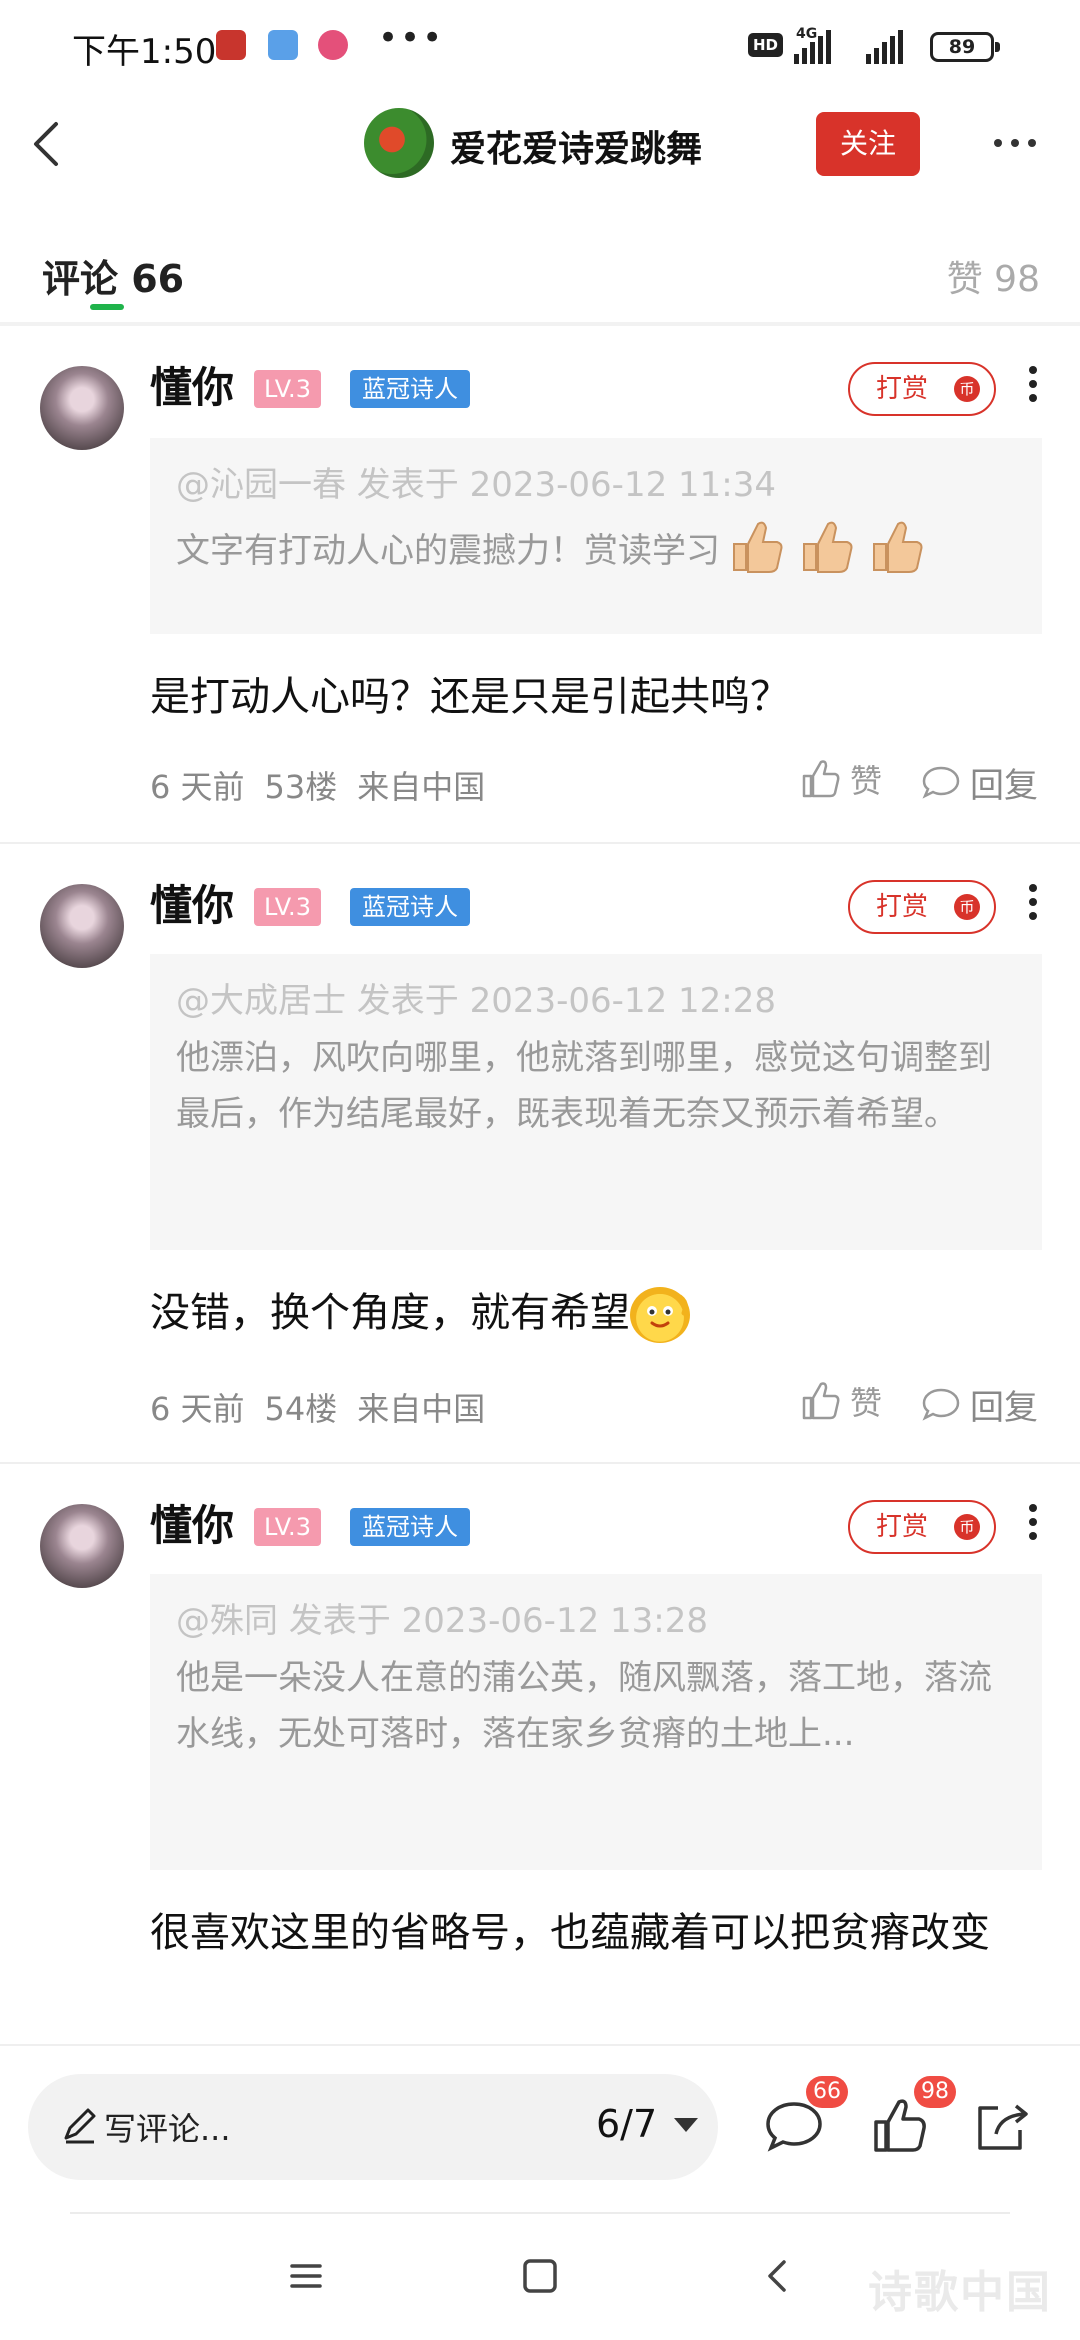 This screenshot has height=2340, width=1080. Describe the element at coordinates (626, 2124) in the screenshot. I see `page-indicator: 6/7` at that location.